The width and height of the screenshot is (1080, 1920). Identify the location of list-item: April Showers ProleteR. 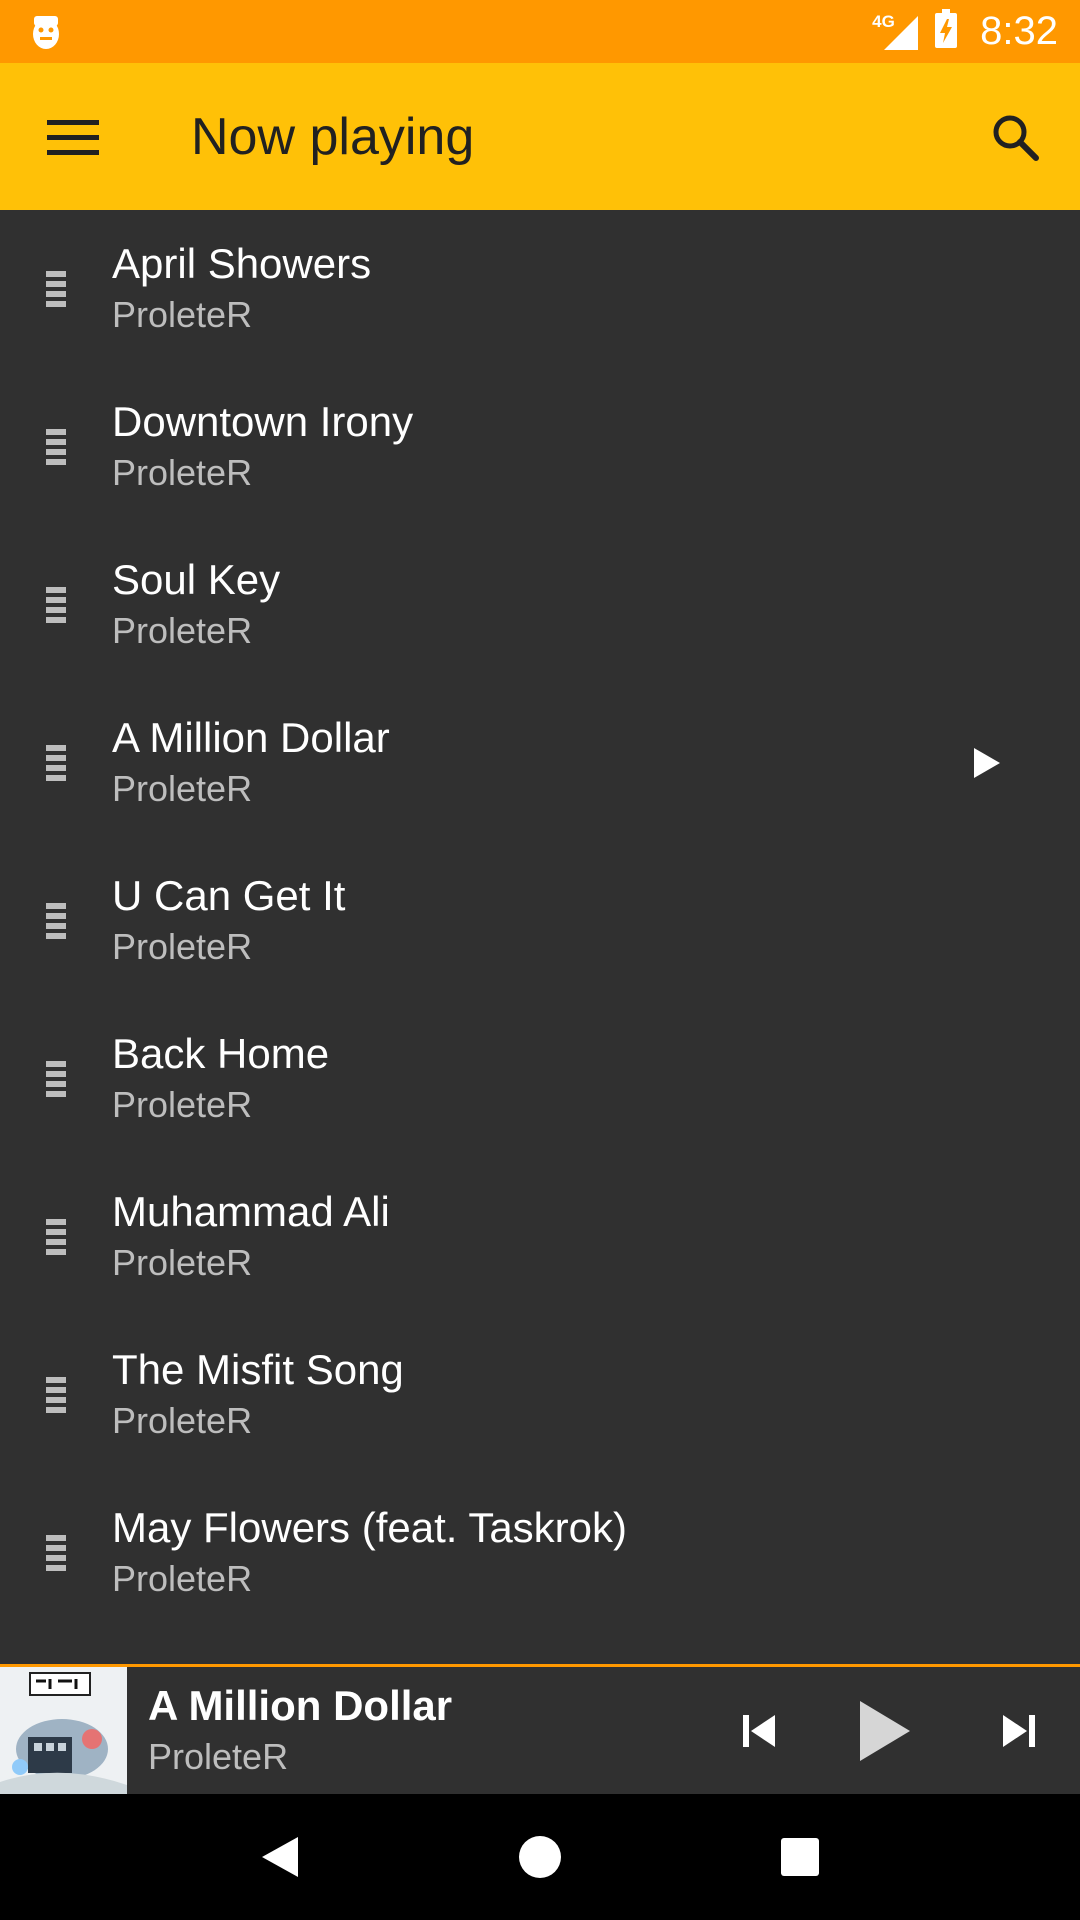
(540, 289).